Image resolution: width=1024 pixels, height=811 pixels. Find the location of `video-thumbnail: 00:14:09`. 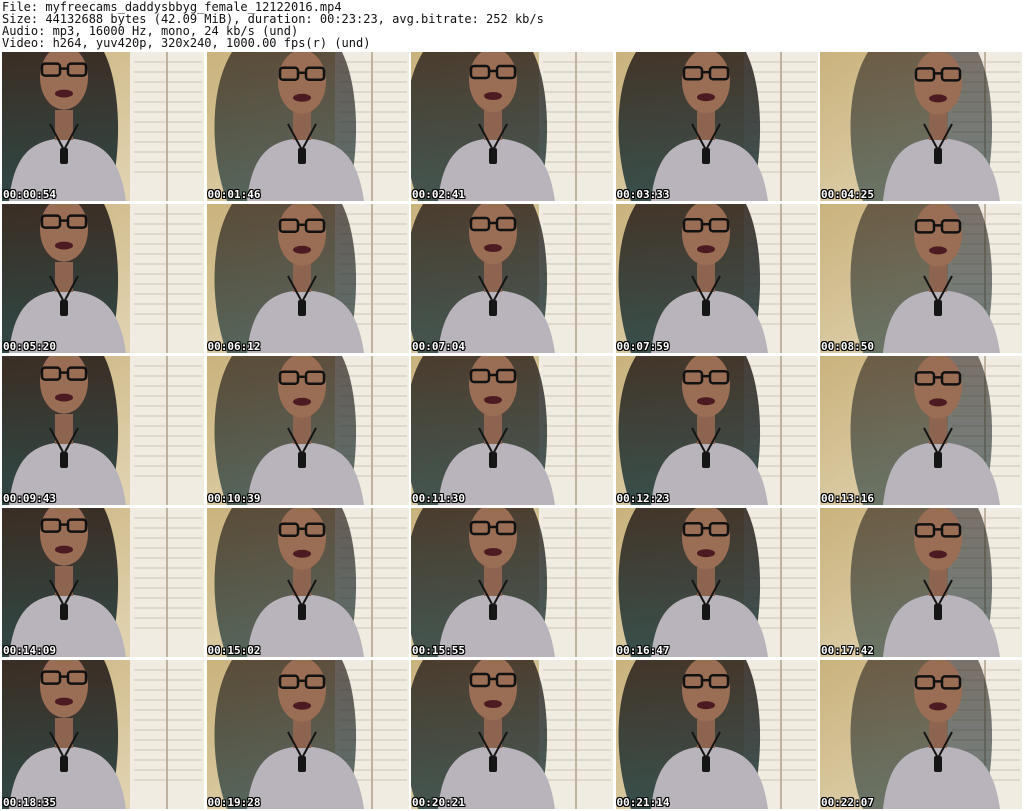

video-thumbnail: 00:14:09 is located at coordinates (103, 582).